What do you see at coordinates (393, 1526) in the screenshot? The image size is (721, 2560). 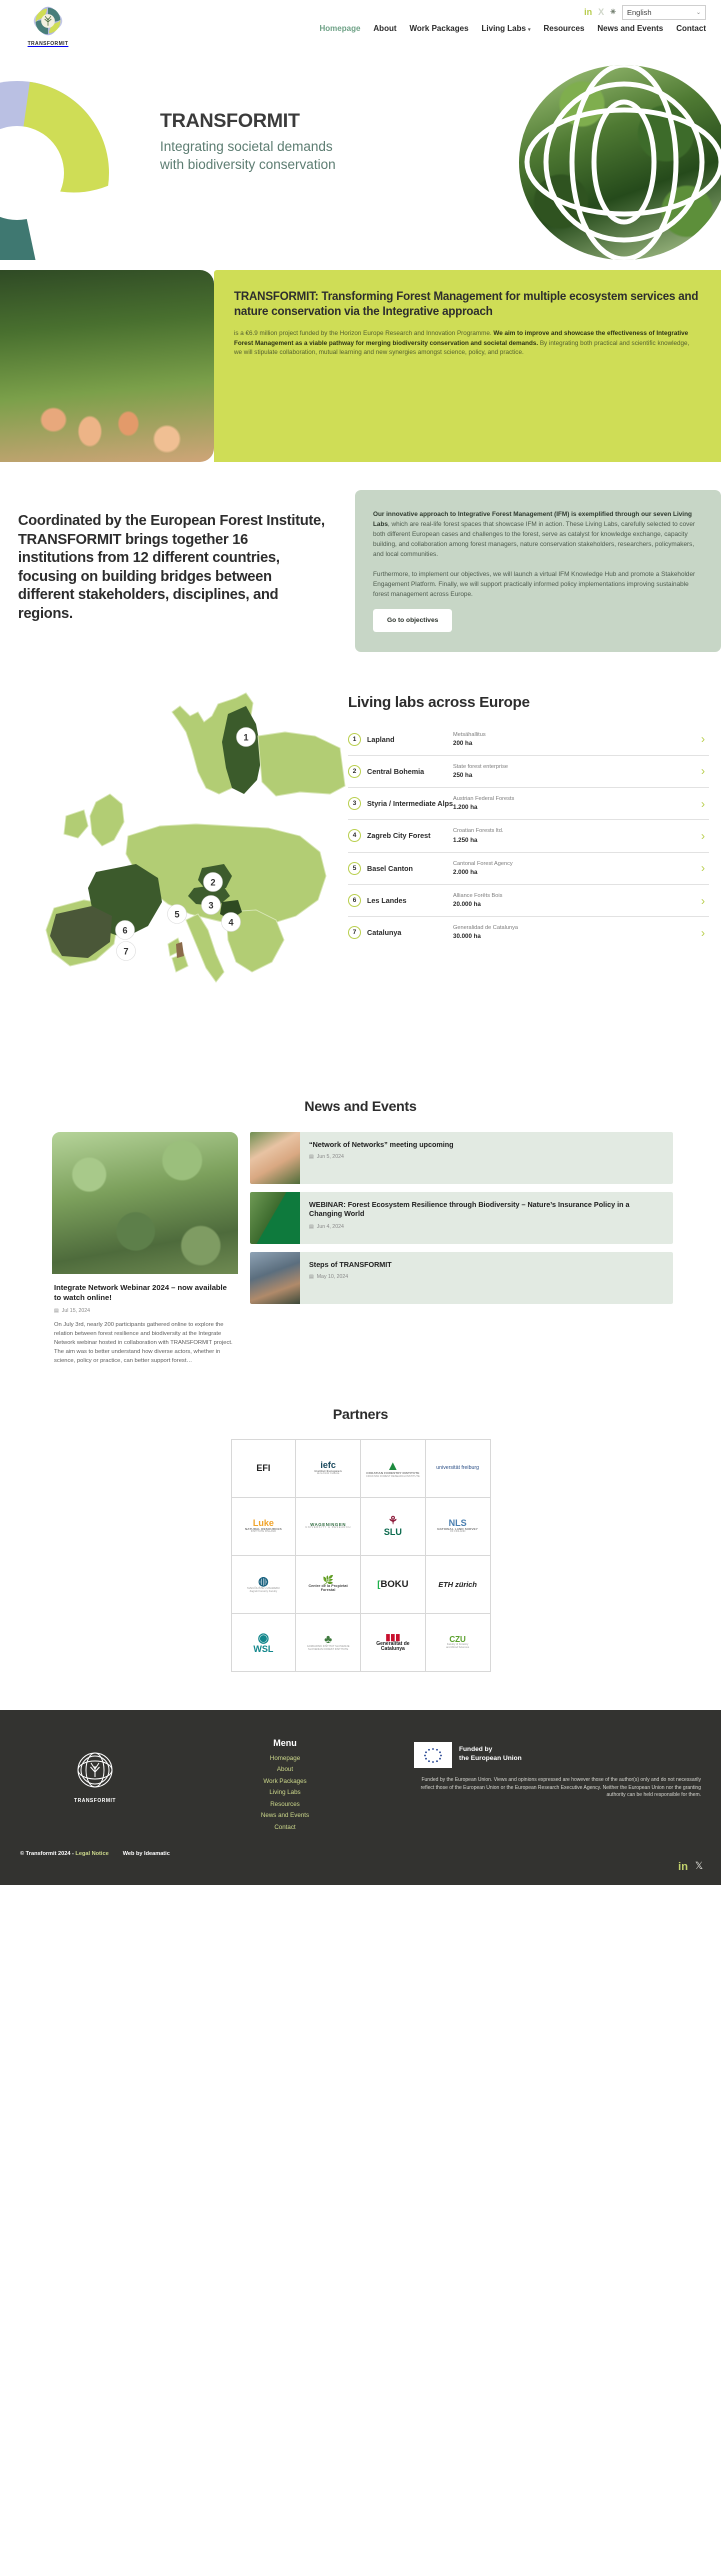 I see `partner-logo-slu: ⚘ SLU` at bounding box center [393, 1526].